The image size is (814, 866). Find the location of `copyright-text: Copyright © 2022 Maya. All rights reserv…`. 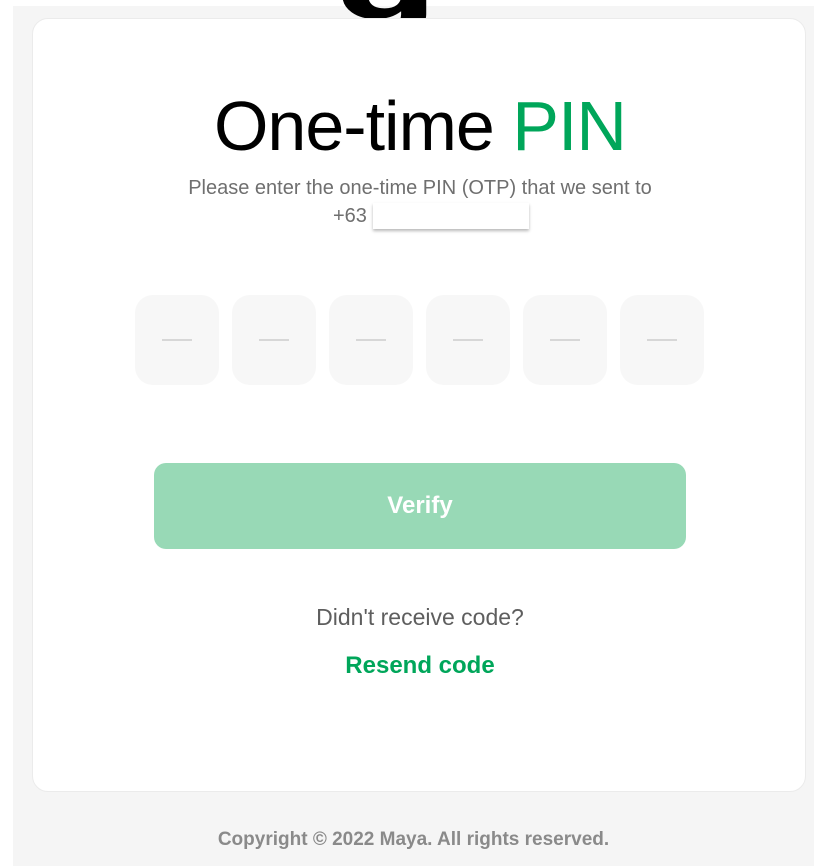

copyright-text: Copyright © 2022 Maya. All rights reserv… is located at coordinates (413, 839).